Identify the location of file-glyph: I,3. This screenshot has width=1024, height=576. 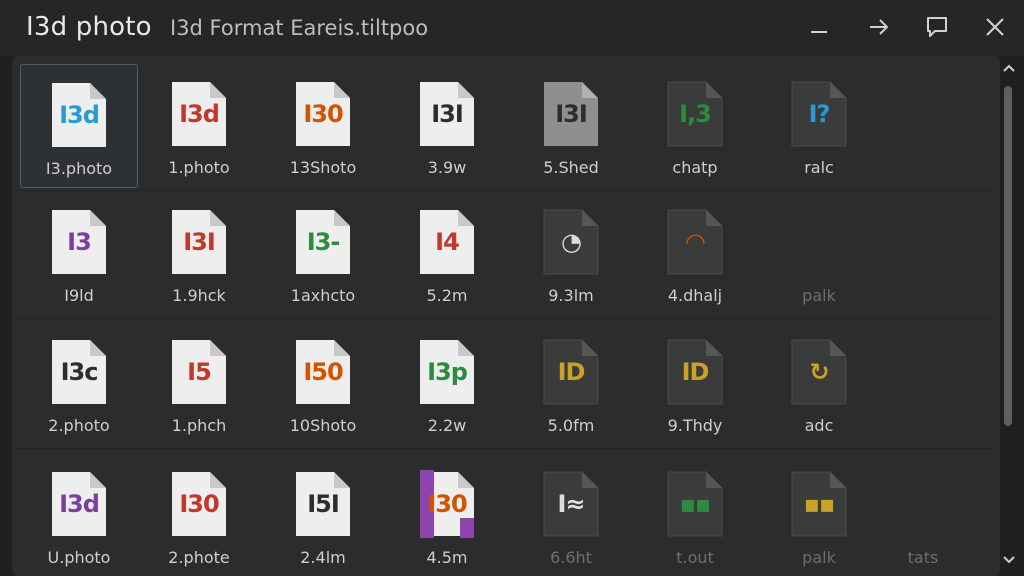
(695, 114).